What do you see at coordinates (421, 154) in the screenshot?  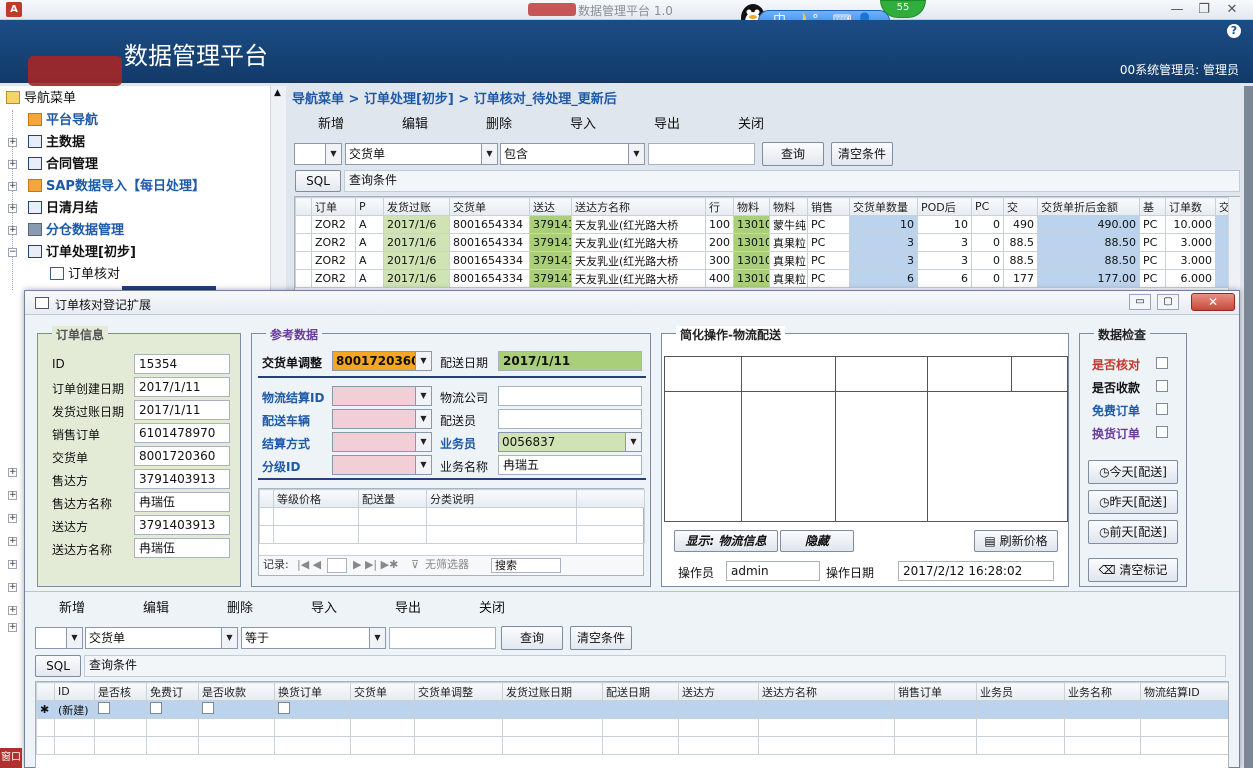 I see `field-select: 交货单 ▼` at bounding box center [421, 154].